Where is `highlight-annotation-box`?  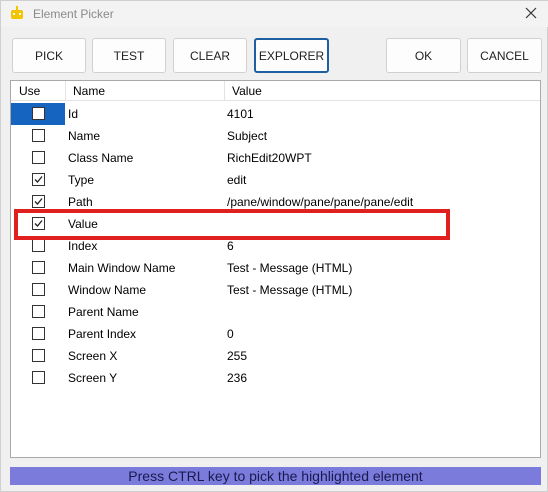
highlight-annotation-box is located at coordinates (232, 224).